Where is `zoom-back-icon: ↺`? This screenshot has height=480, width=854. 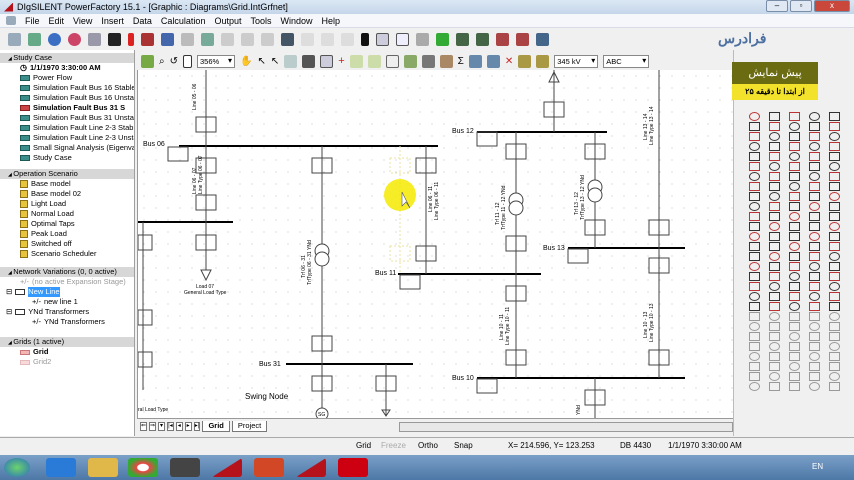 zoom-back-icon: ↺ is located at coordinates (174, 61).